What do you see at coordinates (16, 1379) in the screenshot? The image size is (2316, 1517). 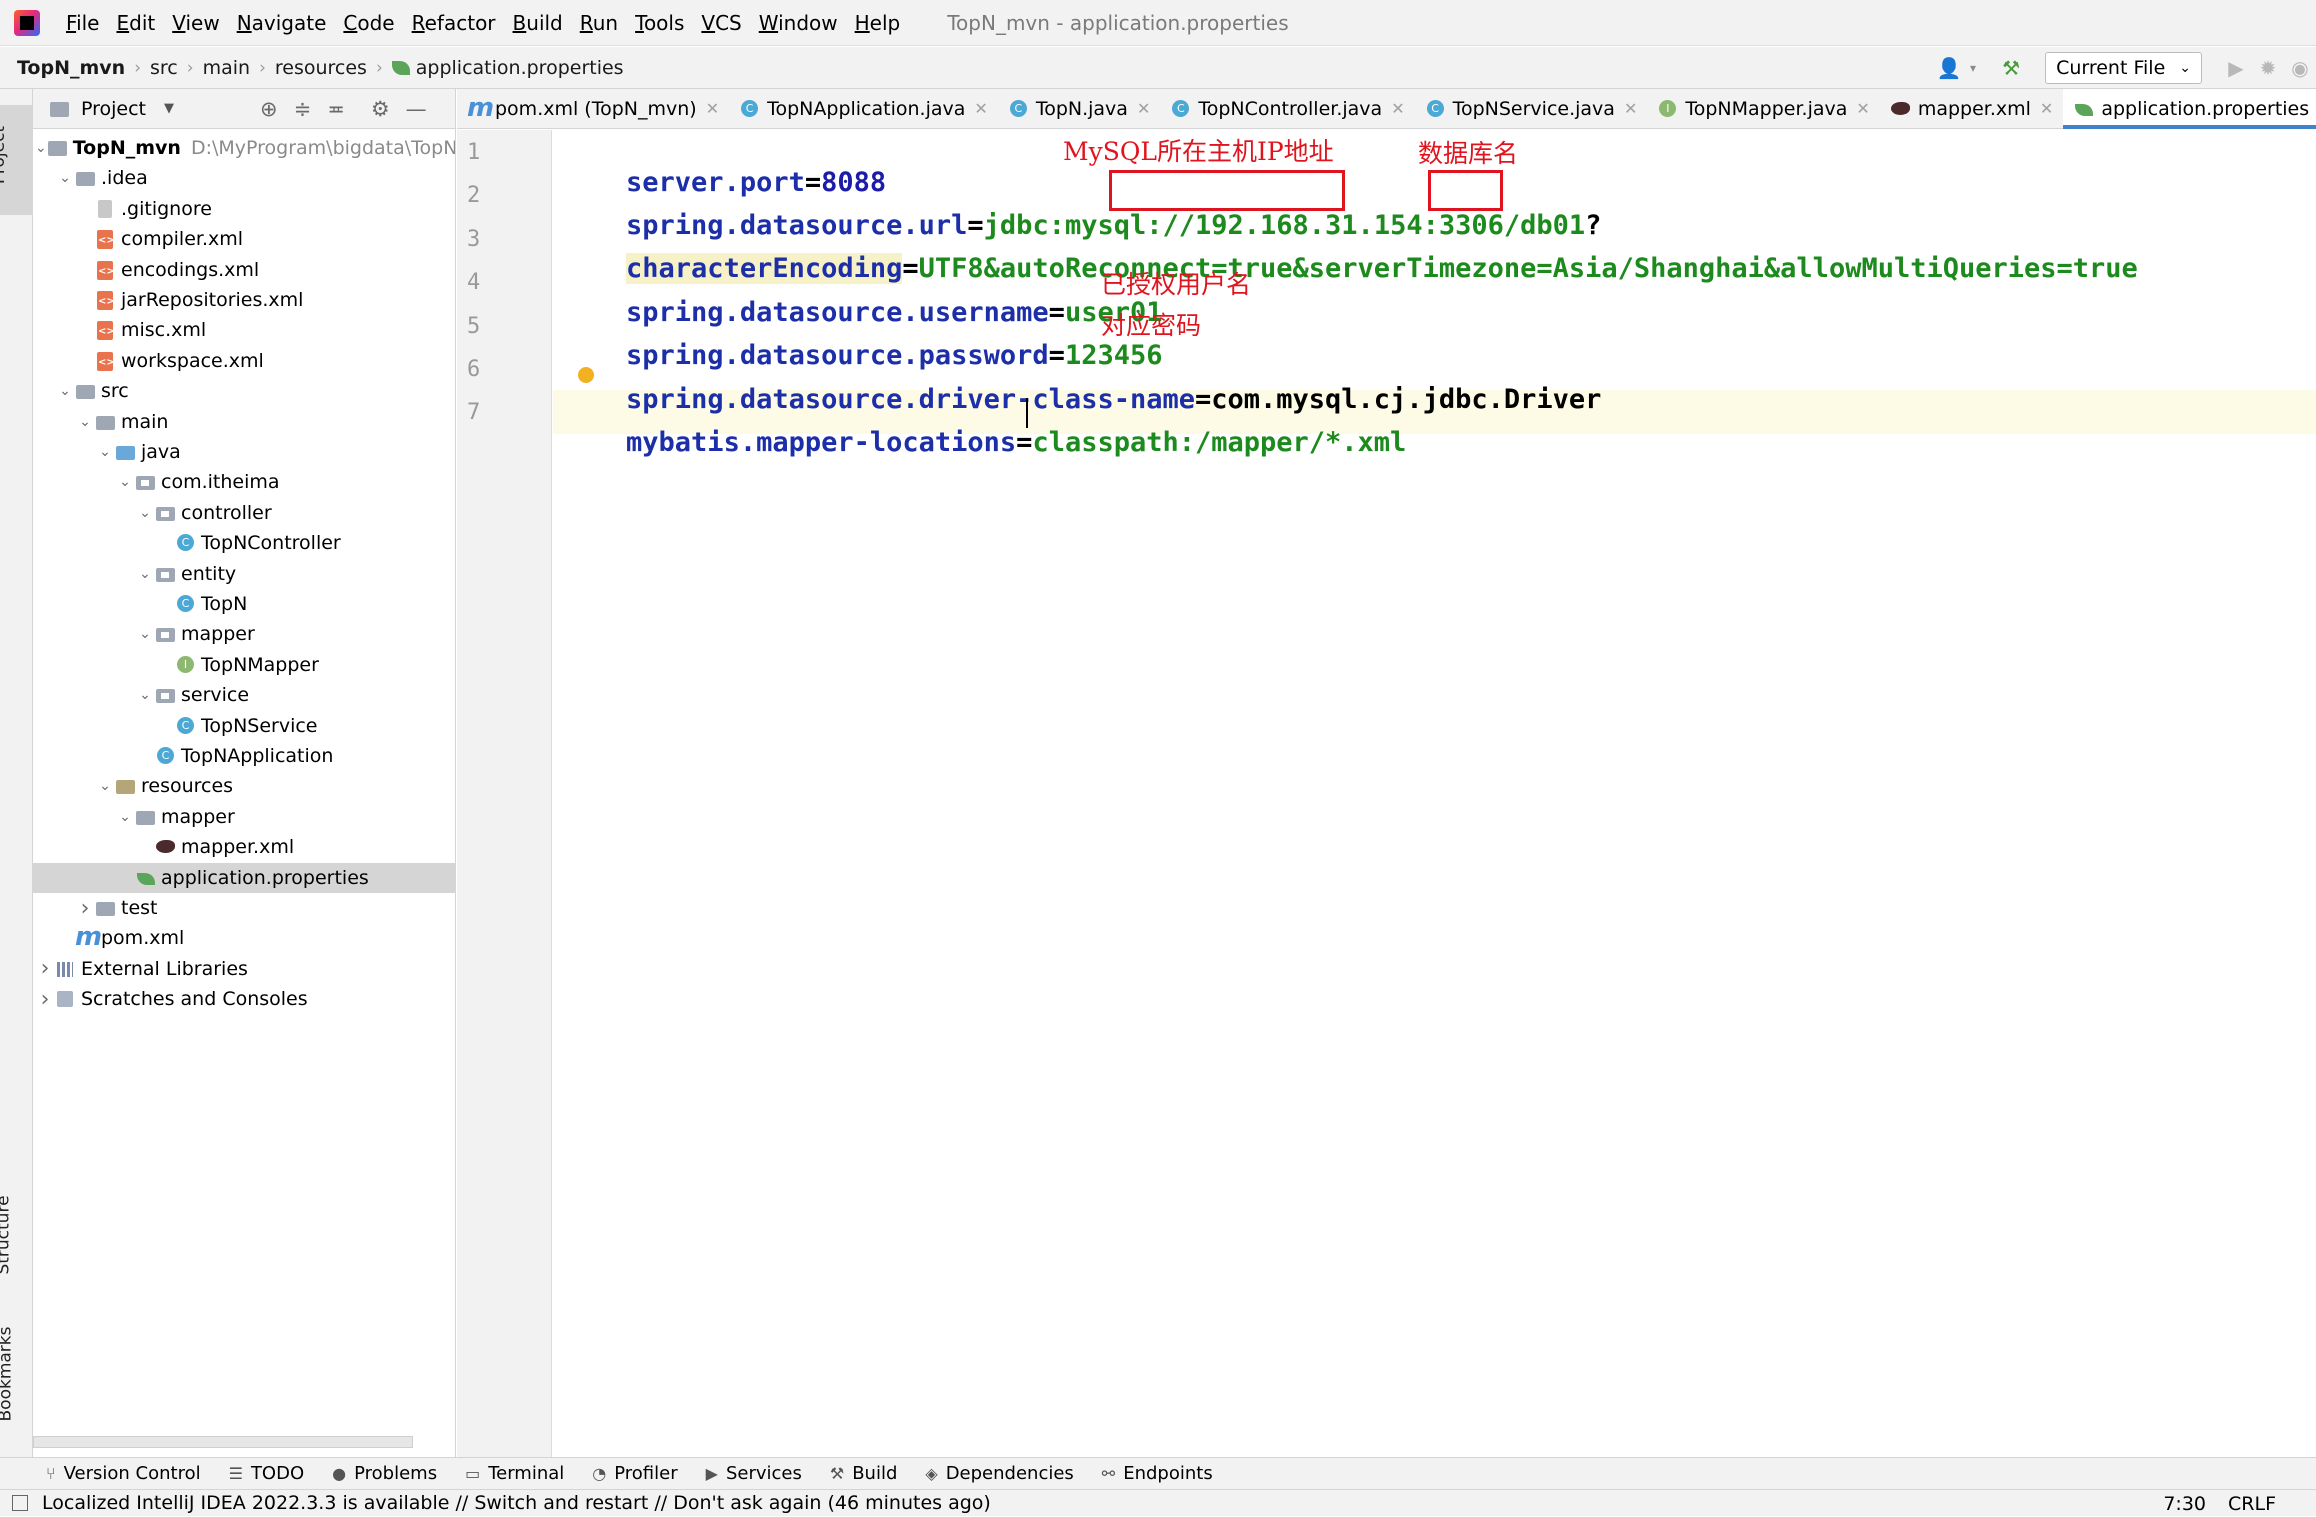 I see `bookmarks-tool-tab: Bookmarks` at bounding box center [16, 1379].